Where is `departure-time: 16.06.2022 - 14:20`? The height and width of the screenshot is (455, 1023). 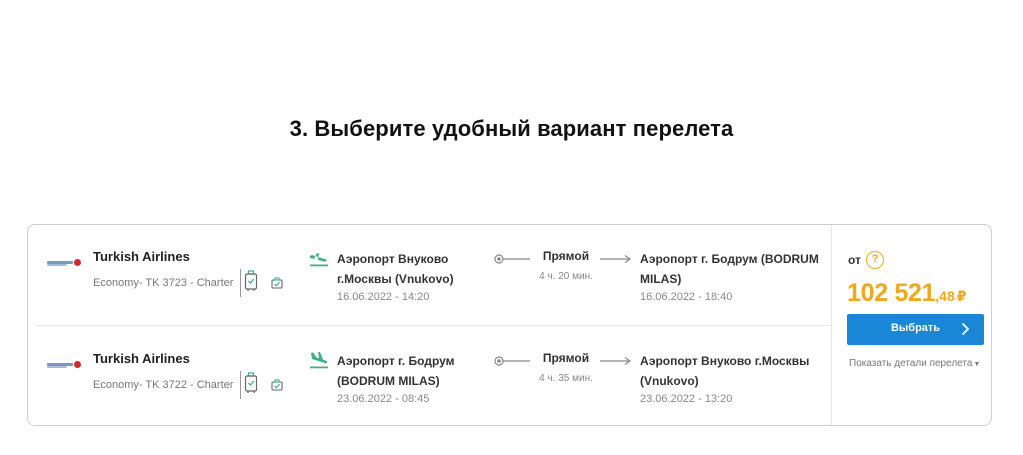
departure-time: 16.06.2022 - 14:20 is located at coordinates (383, 297).